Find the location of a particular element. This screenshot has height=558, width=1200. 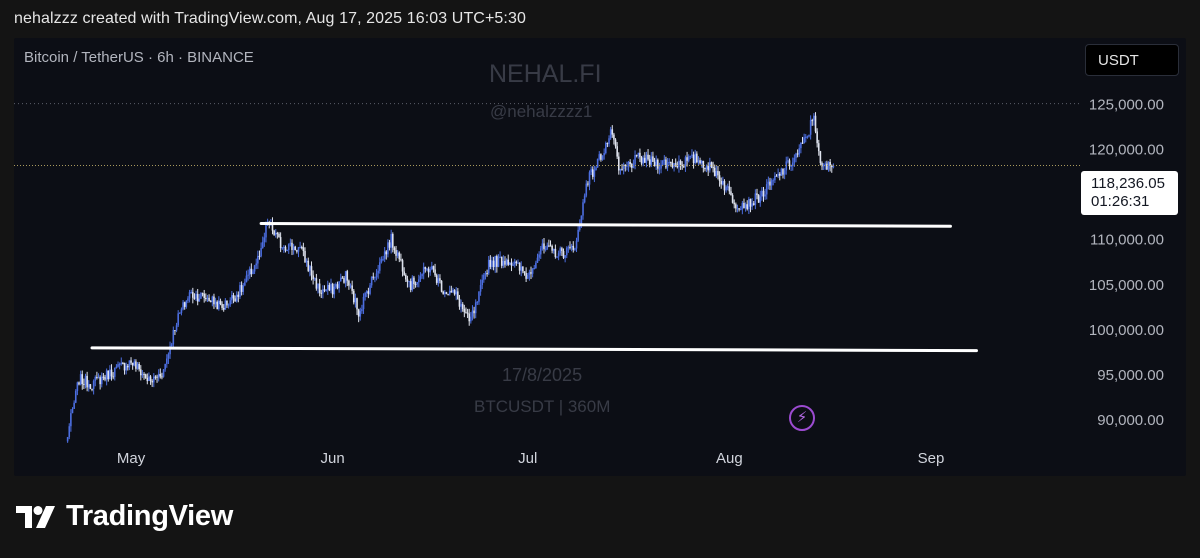

y-tick-label: 95,000.00 is located at coordinates (1130, 375).